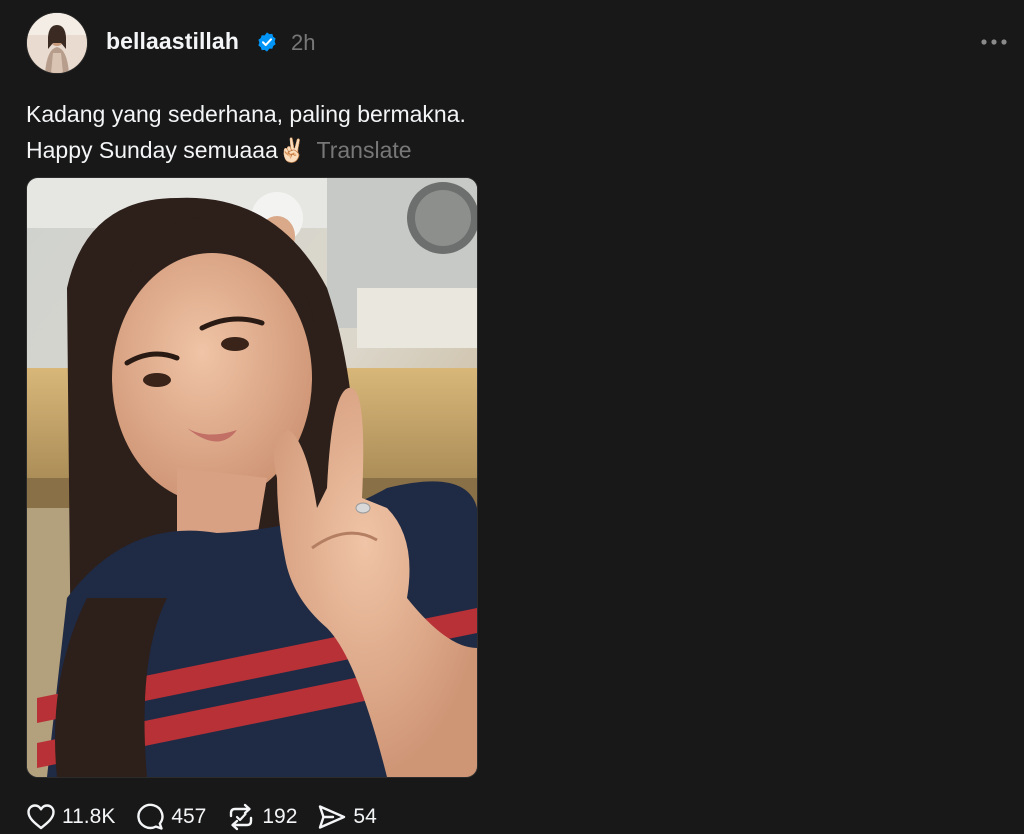 This screenshot has height=834, width=1024. Describe the element at coordinates (152, 150) in the screenshot. I see `caption-line-2-text: Happy Sunday semuaaa` at that location.